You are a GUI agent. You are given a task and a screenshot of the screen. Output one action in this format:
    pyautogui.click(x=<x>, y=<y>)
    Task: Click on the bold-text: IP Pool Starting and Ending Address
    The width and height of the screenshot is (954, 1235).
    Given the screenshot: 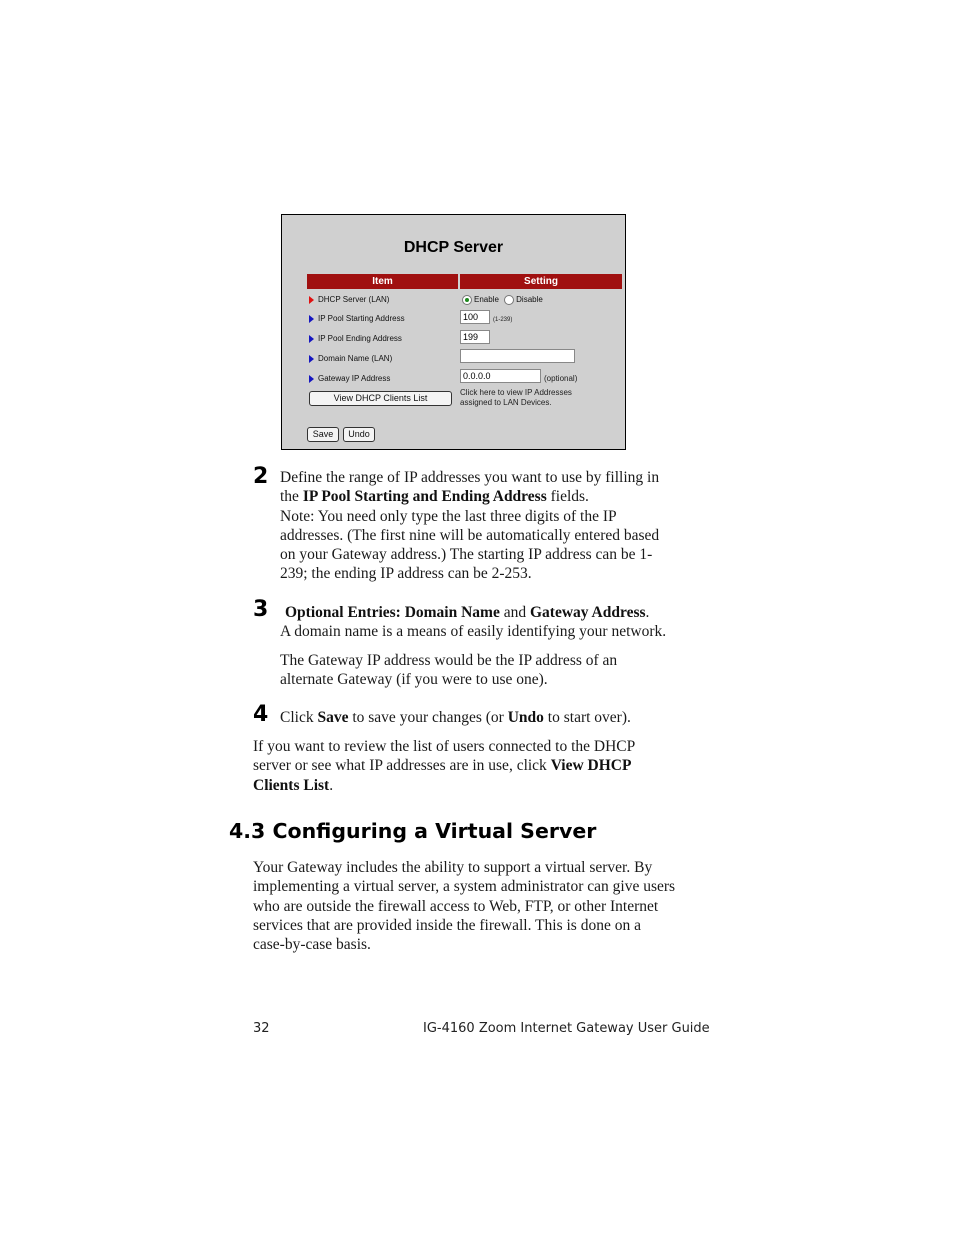 What is the action you would take?
    pyautogui.click(x=424, y=497)
    